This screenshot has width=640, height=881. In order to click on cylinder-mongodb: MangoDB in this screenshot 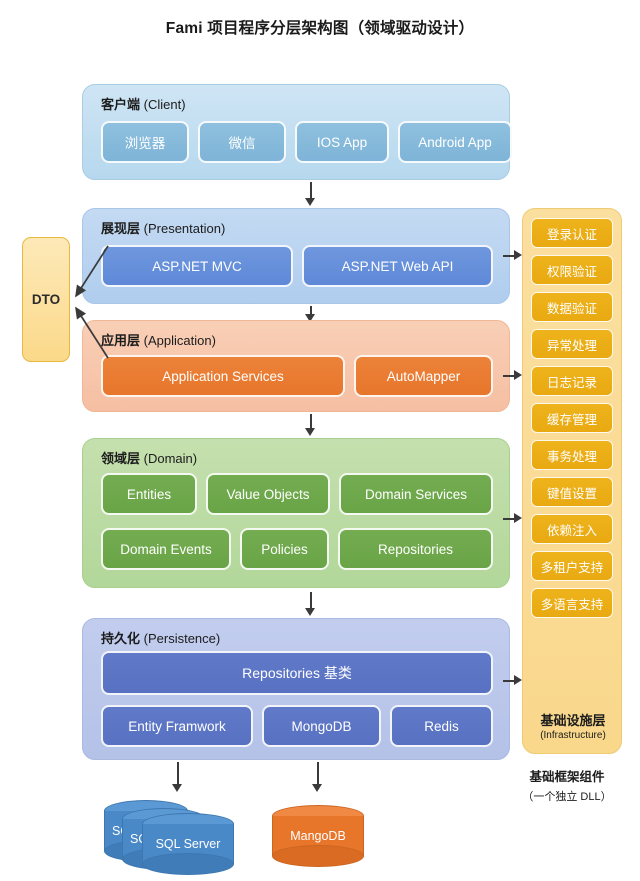, I will do `click(318, 836)`.